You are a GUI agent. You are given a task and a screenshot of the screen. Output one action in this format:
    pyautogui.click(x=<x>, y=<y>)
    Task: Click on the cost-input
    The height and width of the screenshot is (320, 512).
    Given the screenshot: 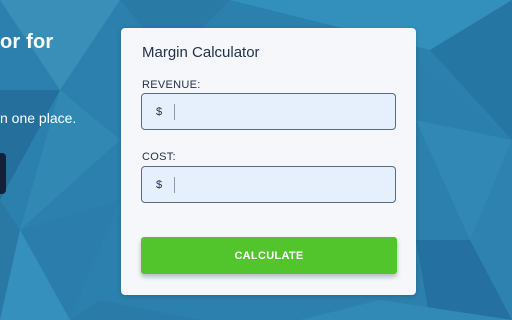 What is the action you would take?
    pyautogui.click(x=285, y=184)
    